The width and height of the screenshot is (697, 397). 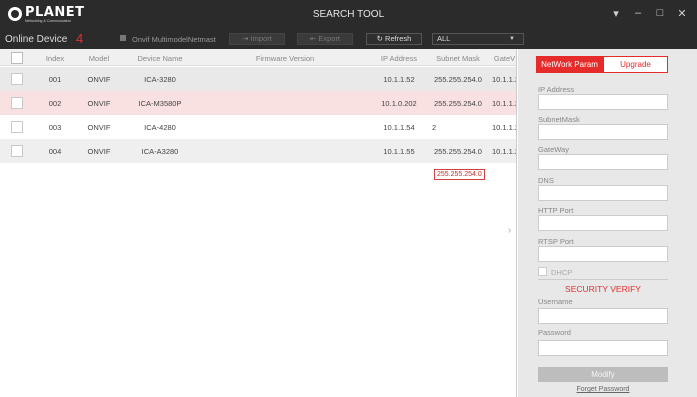 What do you see at coordinates (399, 103) in the screenshot?
I see `cell-ip-address: 10.1.0.202` at bounding box center [399, 103].